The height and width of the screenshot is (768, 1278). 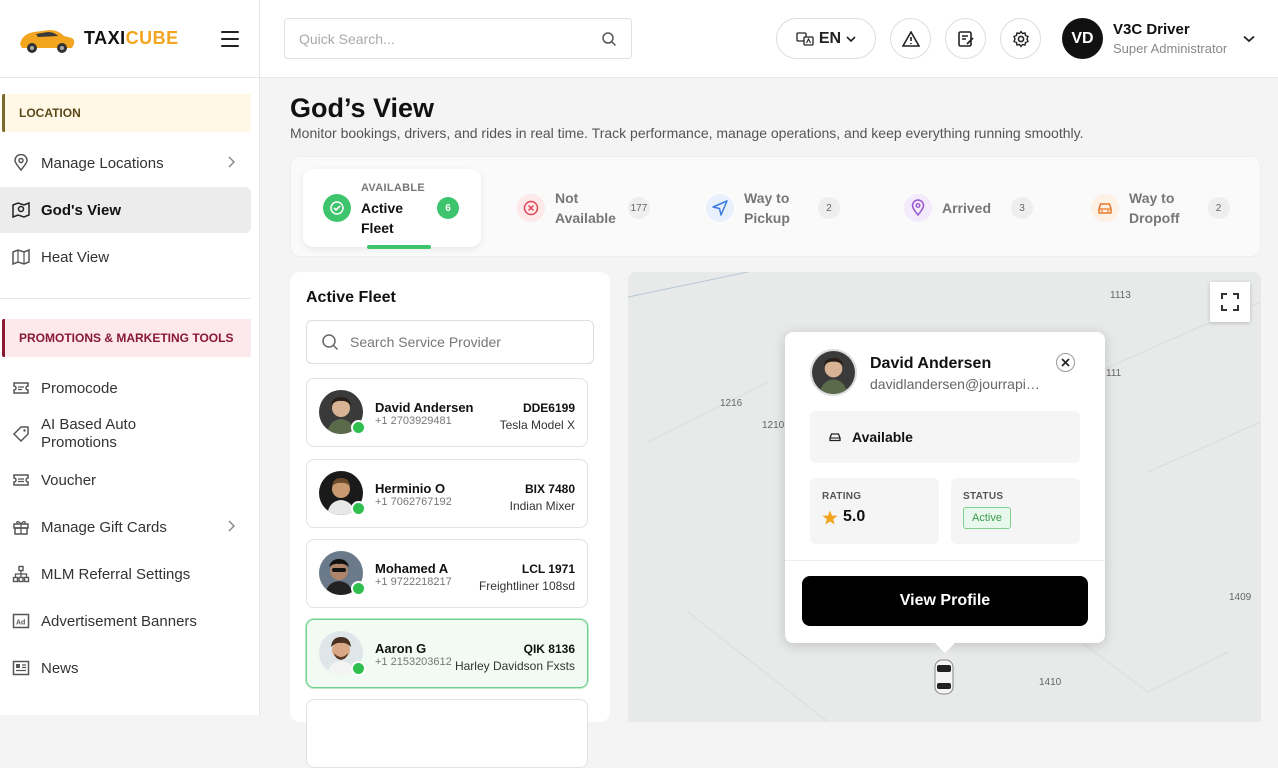 I want to click on driver-name: David Andersen, so click(x=424, y=407).